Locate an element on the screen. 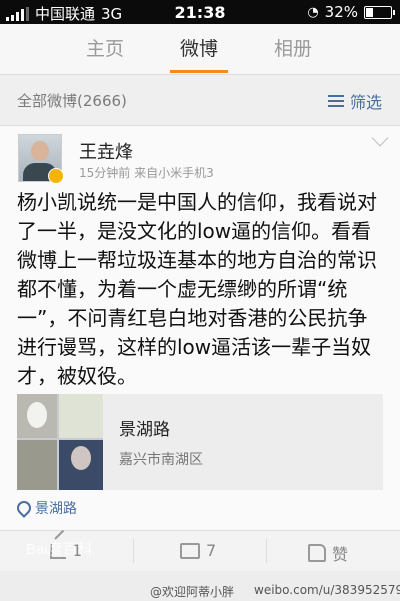 This screenshot has height=601, width=400. verified-badge-icon is located at coordinates (56, 176).